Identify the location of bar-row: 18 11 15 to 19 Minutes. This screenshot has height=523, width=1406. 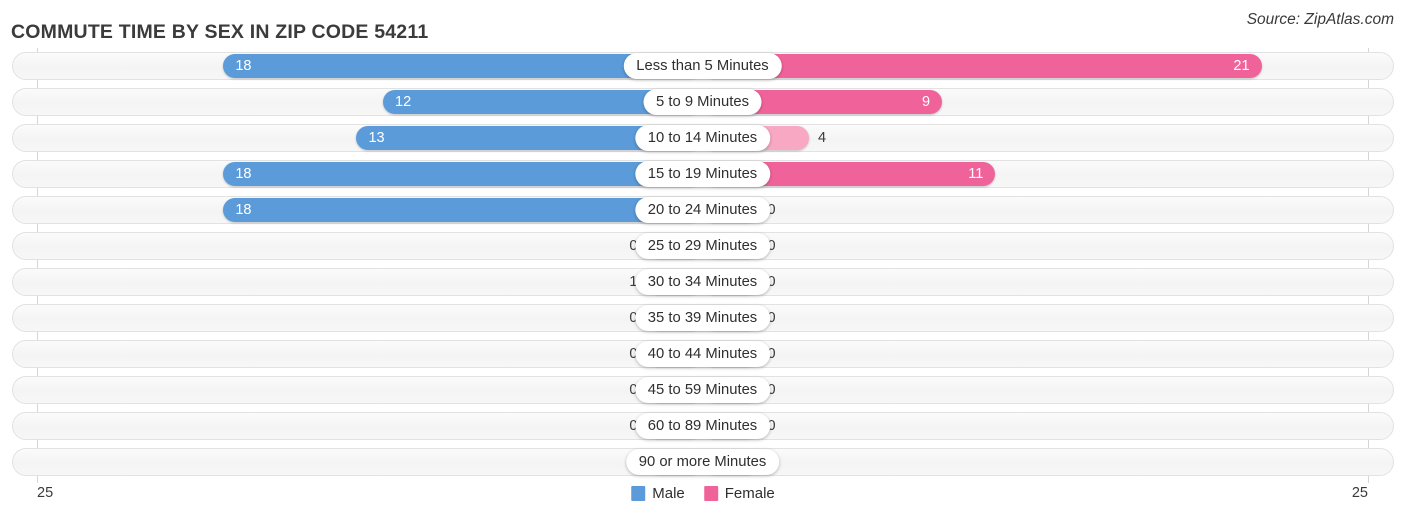
(703, 174).